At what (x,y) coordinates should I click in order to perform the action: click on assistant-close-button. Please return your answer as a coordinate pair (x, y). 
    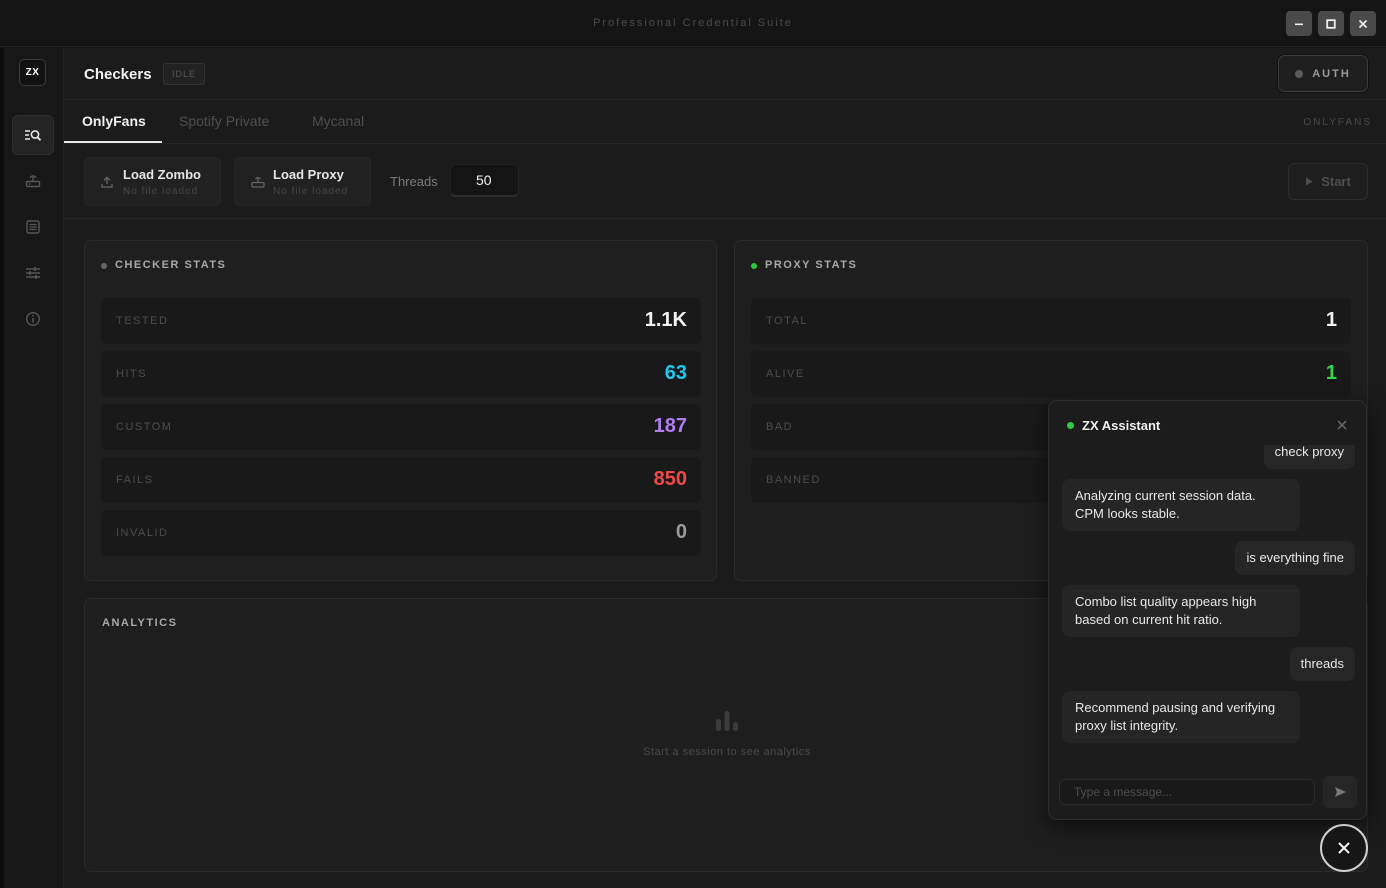
    Looking at the image, I should click on (1342, 427).